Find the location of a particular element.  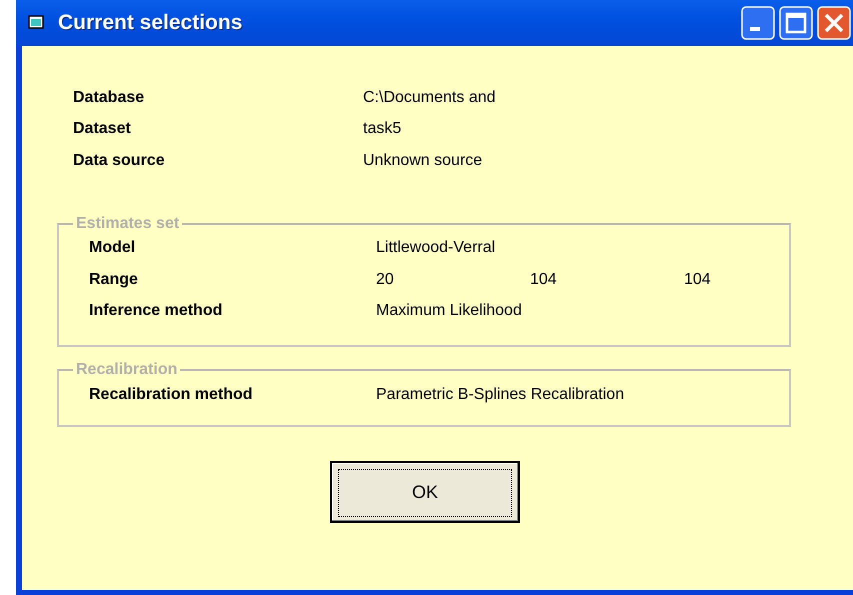

field-value: Maximum Likelihood is located at coordinates (449, 311).